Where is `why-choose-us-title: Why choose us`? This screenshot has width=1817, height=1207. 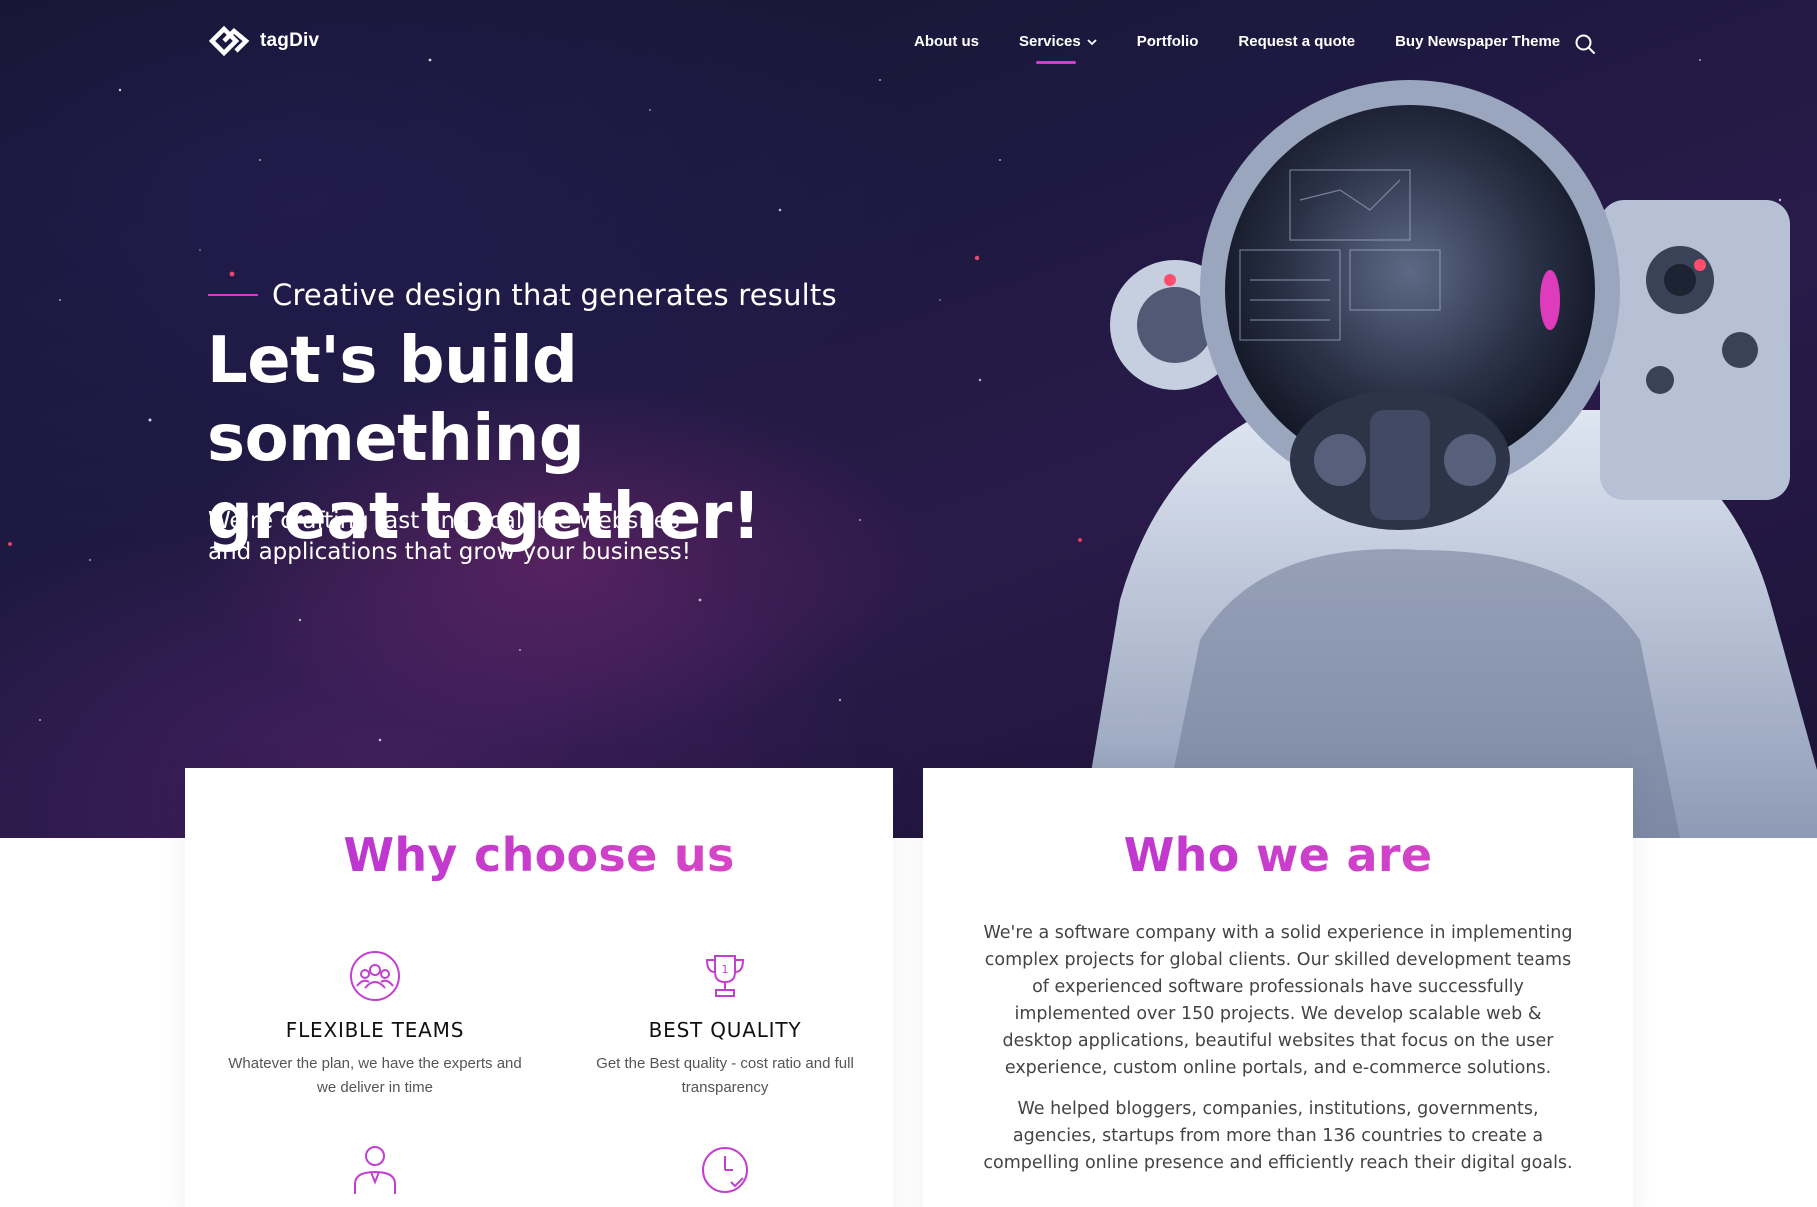
why-choose-us-title: Why choose us is located at coordinates (539, 855).